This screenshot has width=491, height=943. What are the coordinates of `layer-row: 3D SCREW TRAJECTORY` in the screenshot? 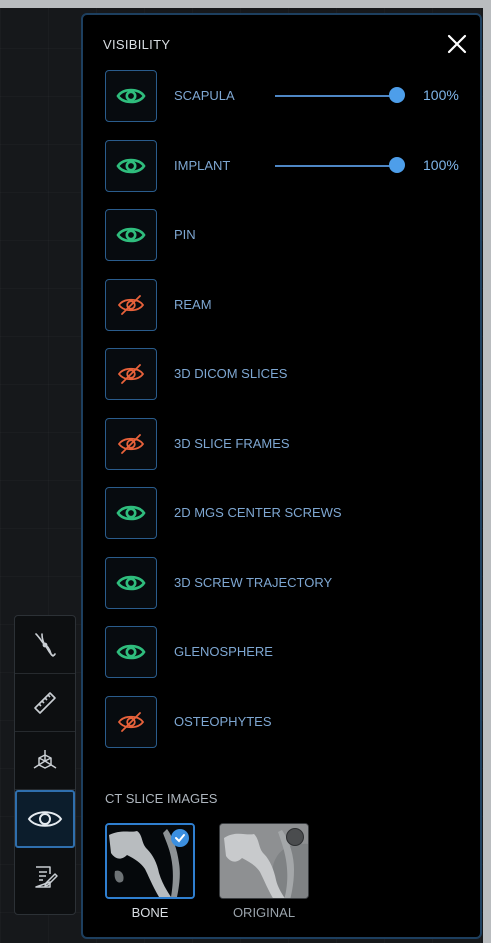 It's located at (285, 583).